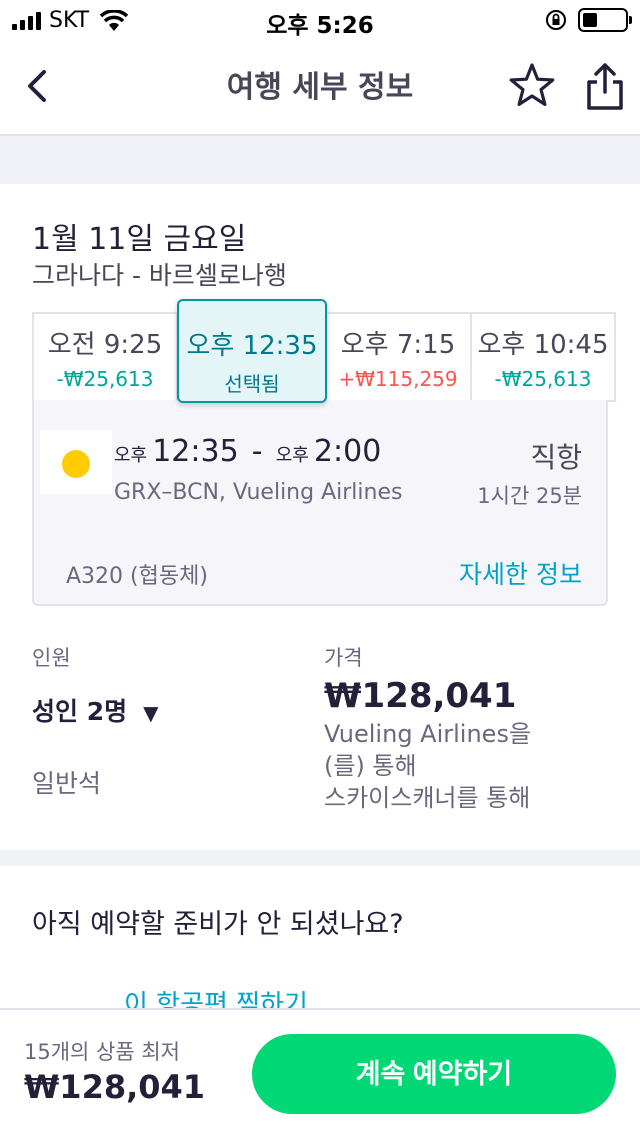 This screenshot has width=640, height=1136. What do you see at coordinates (67, 783) in the screenshot?
I see `cabin-class: 일반석` at bounding box center [67, 783].